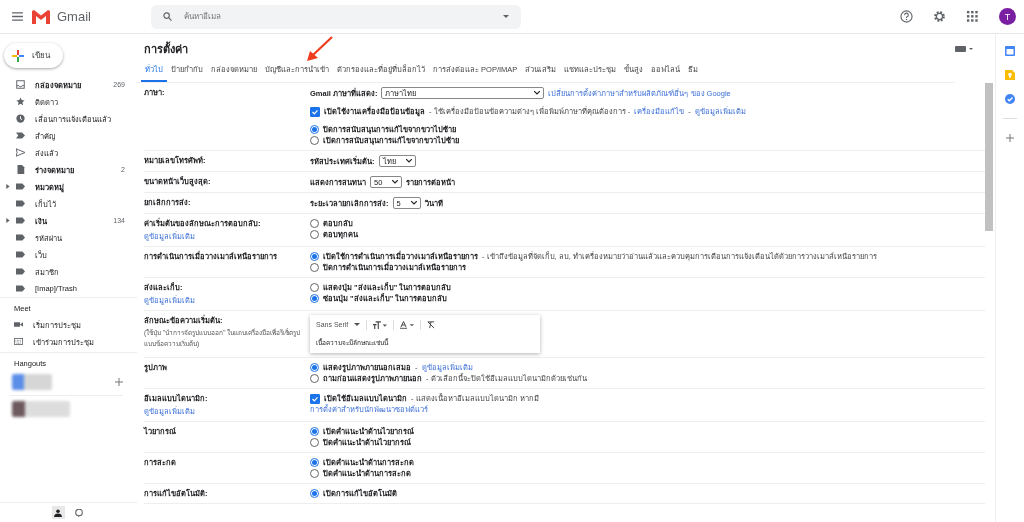 The width and height of the screenshot is (1024, 522). I want to click on star-icon, so click(20, 101).